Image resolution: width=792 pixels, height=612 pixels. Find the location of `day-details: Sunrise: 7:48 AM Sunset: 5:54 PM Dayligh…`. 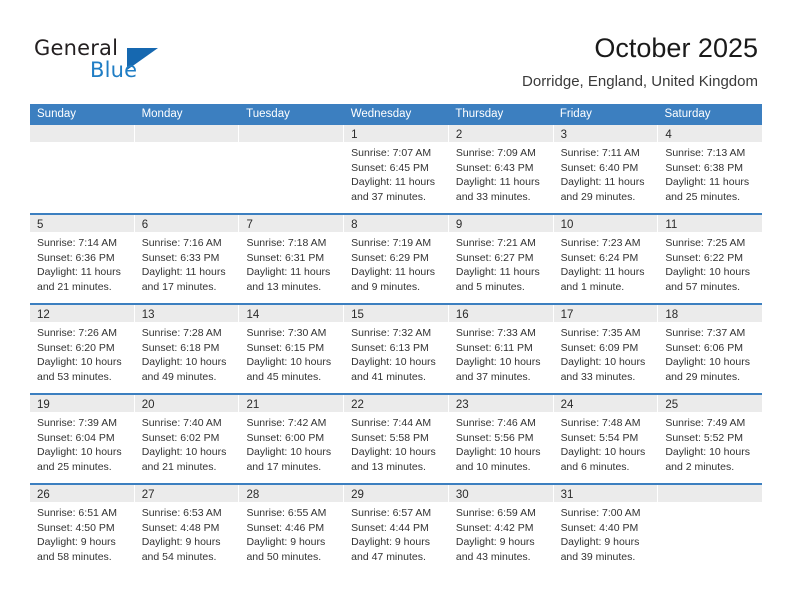

day-details: Sunrise: 7:48 AM Sunset: 5:54 PM Dayligh… is located at coordinates (606, 443).